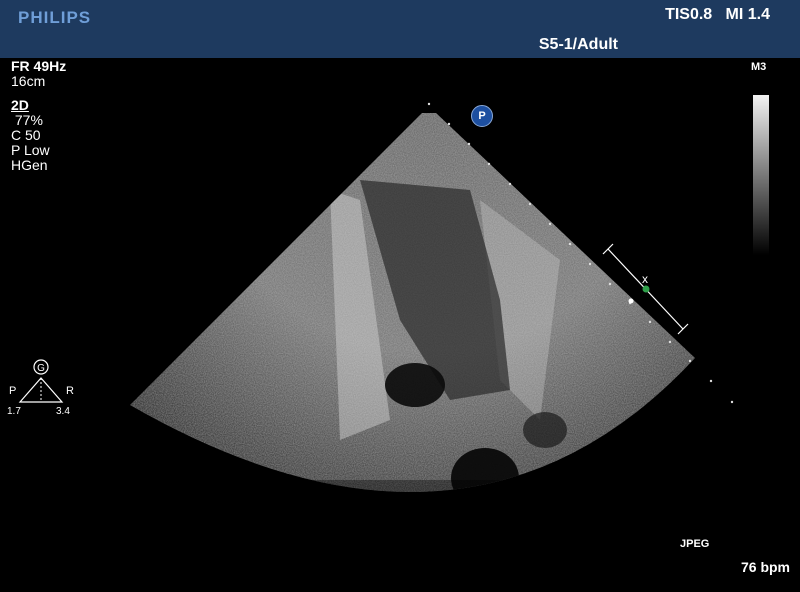 Image resolution: width=800 pixels, height=592 pixels. I want to click on orientation-center-label: G, so click(41, 368).